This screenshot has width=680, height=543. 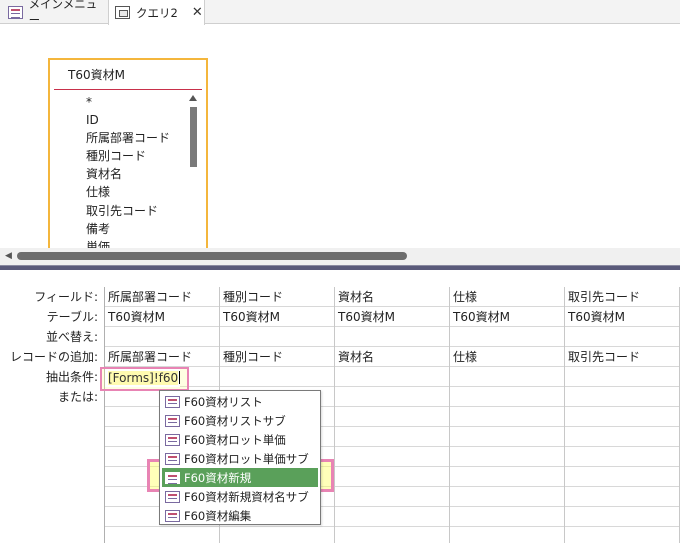 I want to click on field-item: 取引先コード, so click(x=119, y=211).